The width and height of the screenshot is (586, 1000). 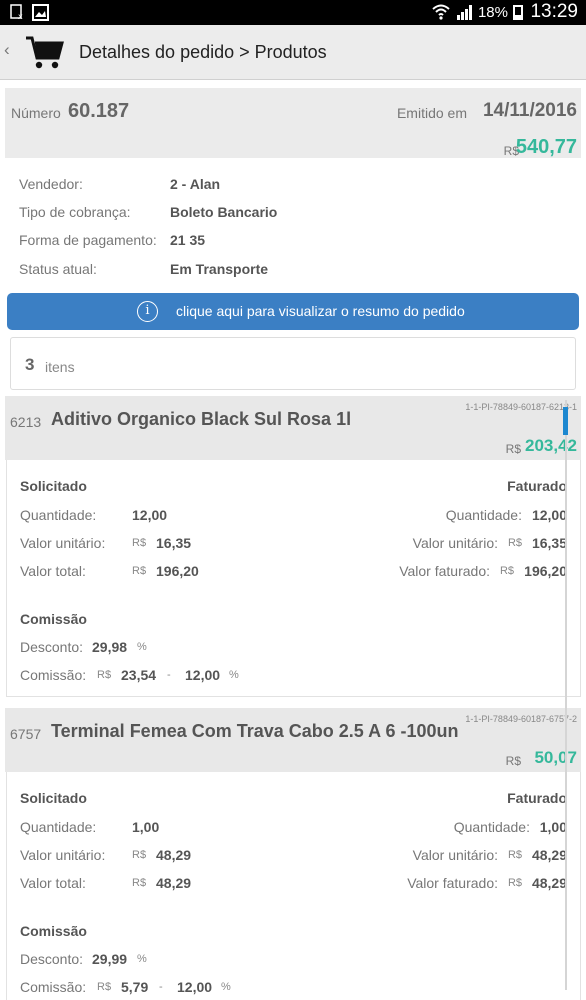 I want to click on items-count-box: 3 itens, so click(x=293, y=363).